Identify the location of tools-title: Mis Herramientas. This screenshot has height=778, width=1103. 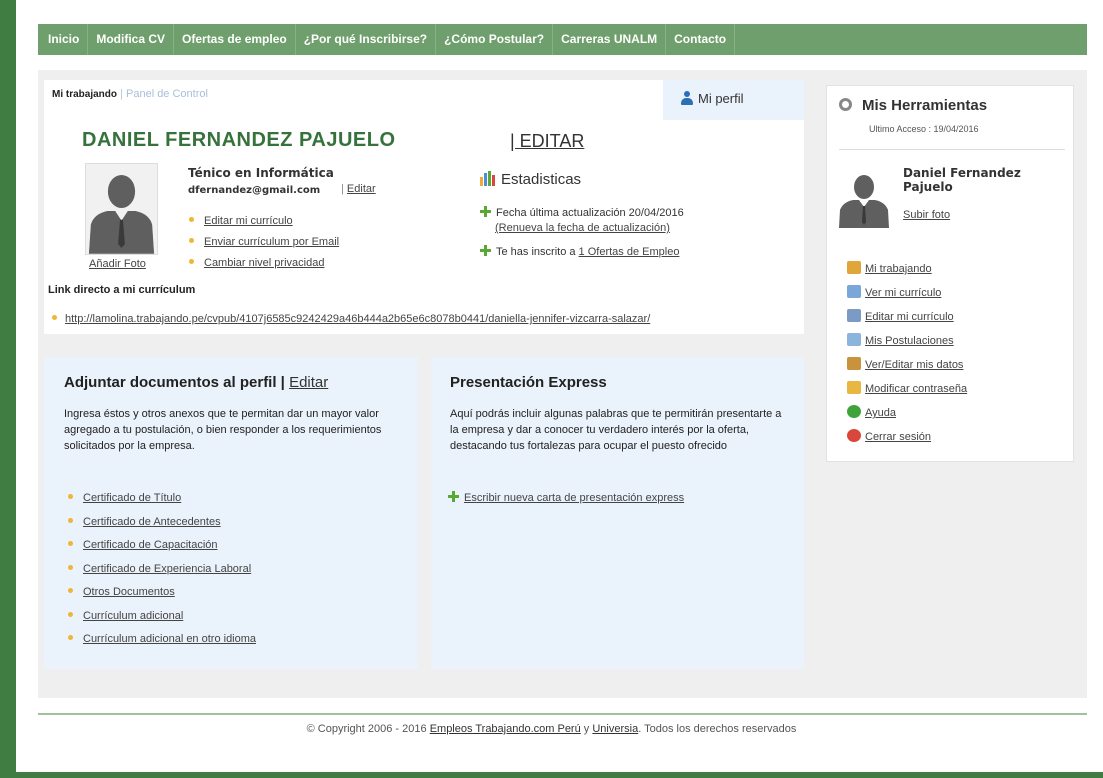
(913, 105).